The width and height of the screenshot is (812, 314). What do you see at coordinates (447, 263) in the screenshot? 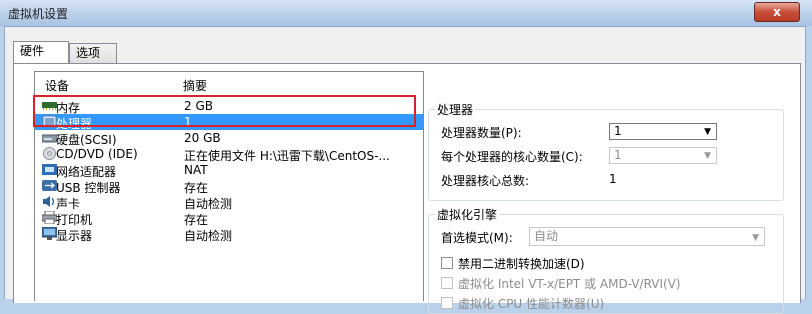
I see `disable-binary-translation-checkbox` at bounding box center [447, 263].